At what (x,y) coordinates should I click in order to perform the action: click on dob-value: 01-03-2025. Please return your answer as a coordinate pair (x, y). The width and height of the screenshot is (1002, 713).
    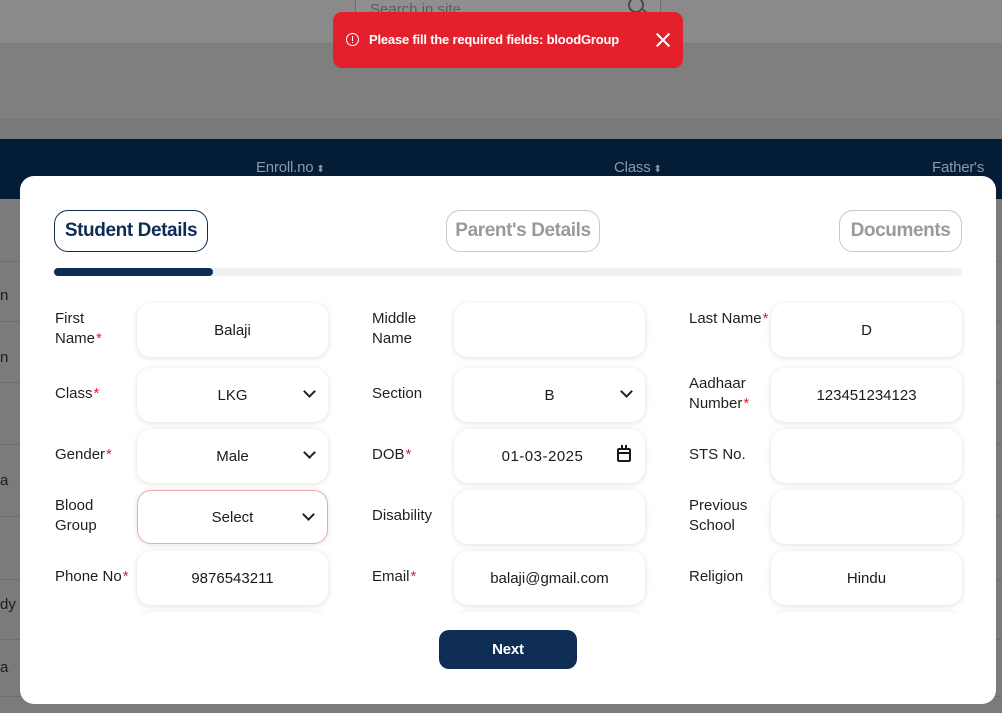
    Looking at the image, I should click on (542, 456).